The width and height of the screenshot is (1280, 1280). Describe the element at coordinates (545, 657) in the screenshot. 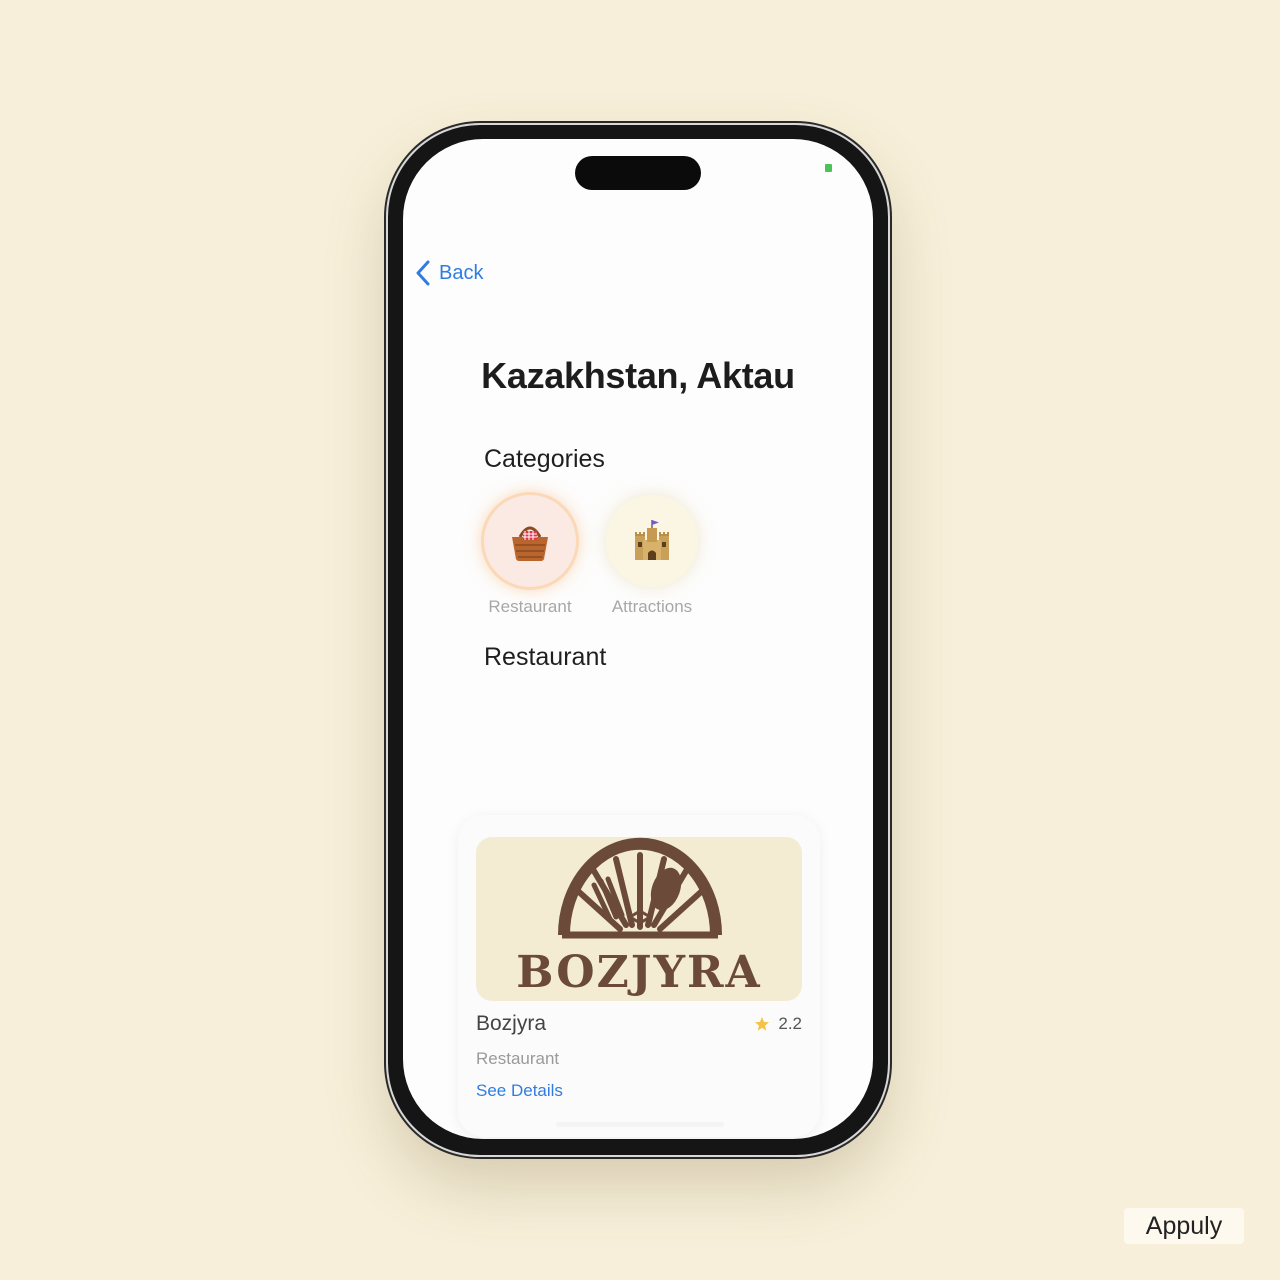

I see `results-heading: Restaurant` at that location.